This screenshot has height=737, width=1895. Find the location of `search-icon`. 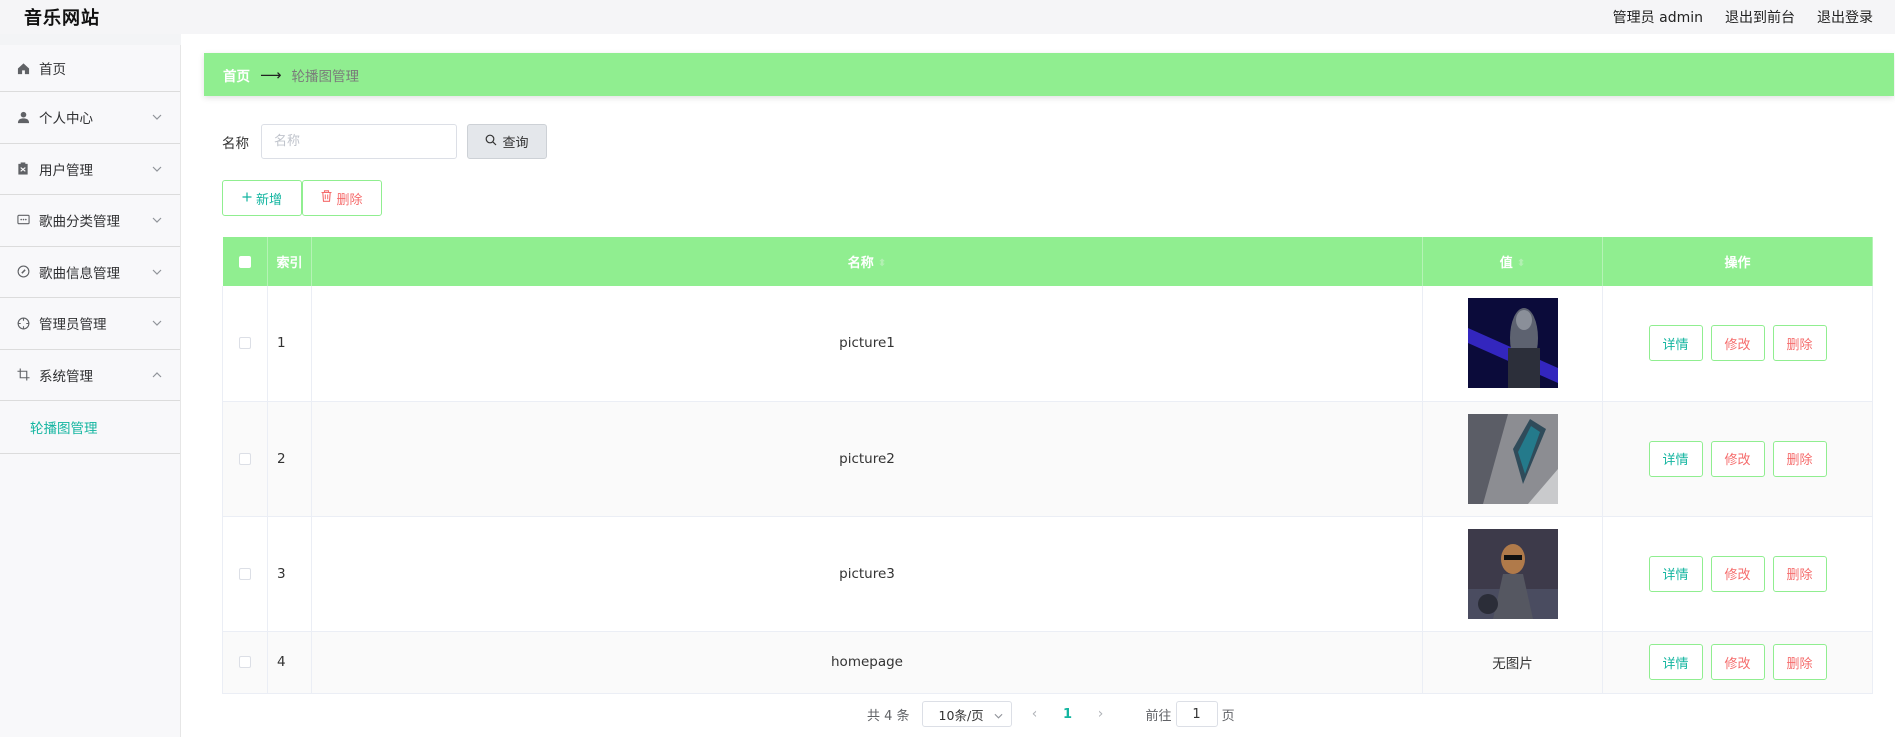

search-icon is located at coordinates (491, 142).